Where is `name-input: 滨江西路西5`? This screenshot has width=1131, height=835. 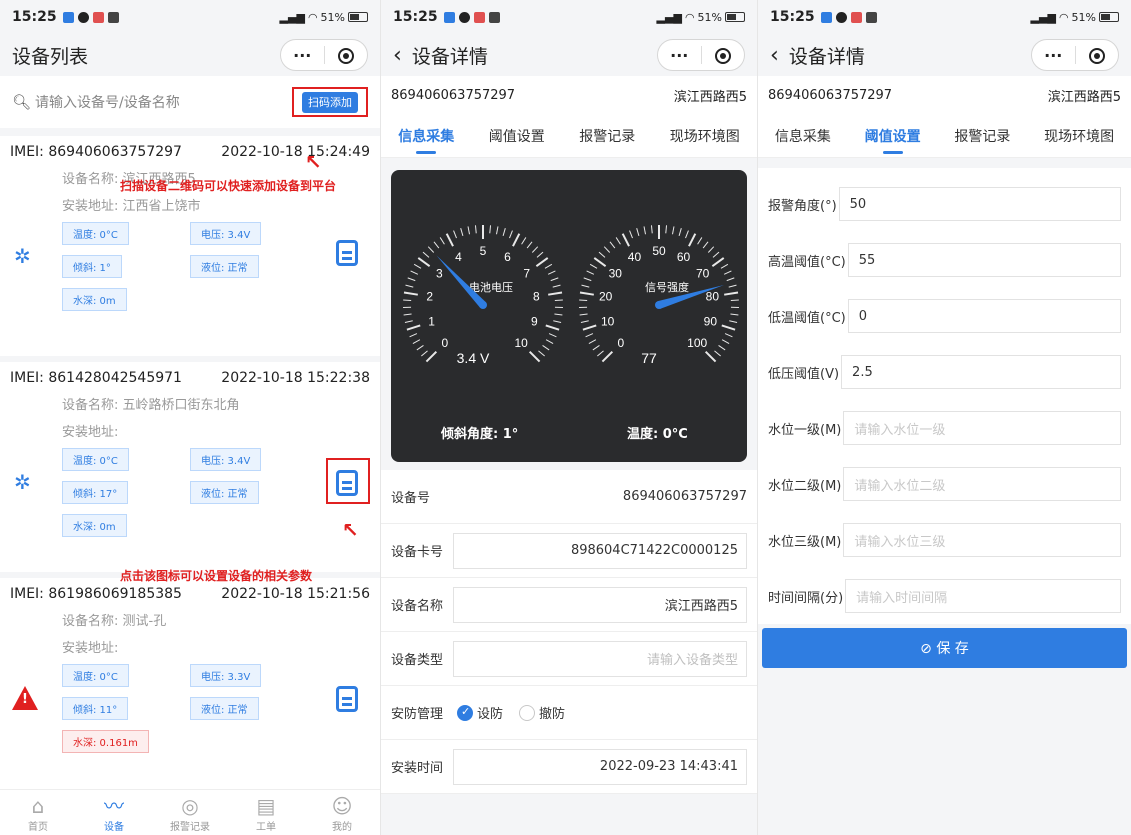 name-input: 滨江西路西5 is located at coordinates (600, 604).